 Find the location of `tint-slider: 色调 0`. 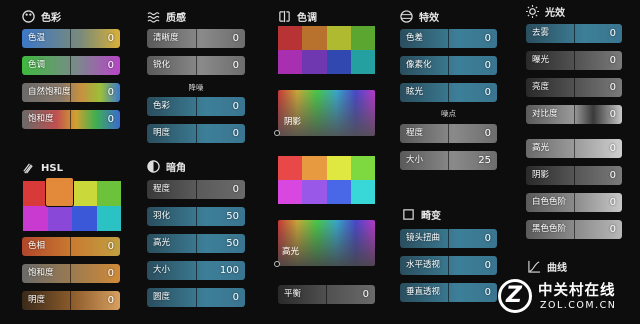

tint-slider: 色调 0 is located at coordinates (71, 65).